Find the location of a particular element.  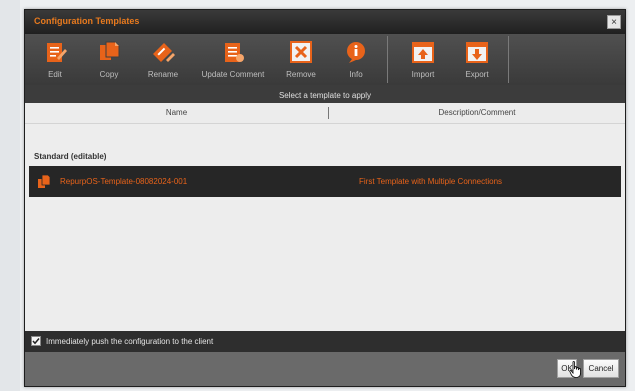

template-icon is located at coordinates (44, 181).